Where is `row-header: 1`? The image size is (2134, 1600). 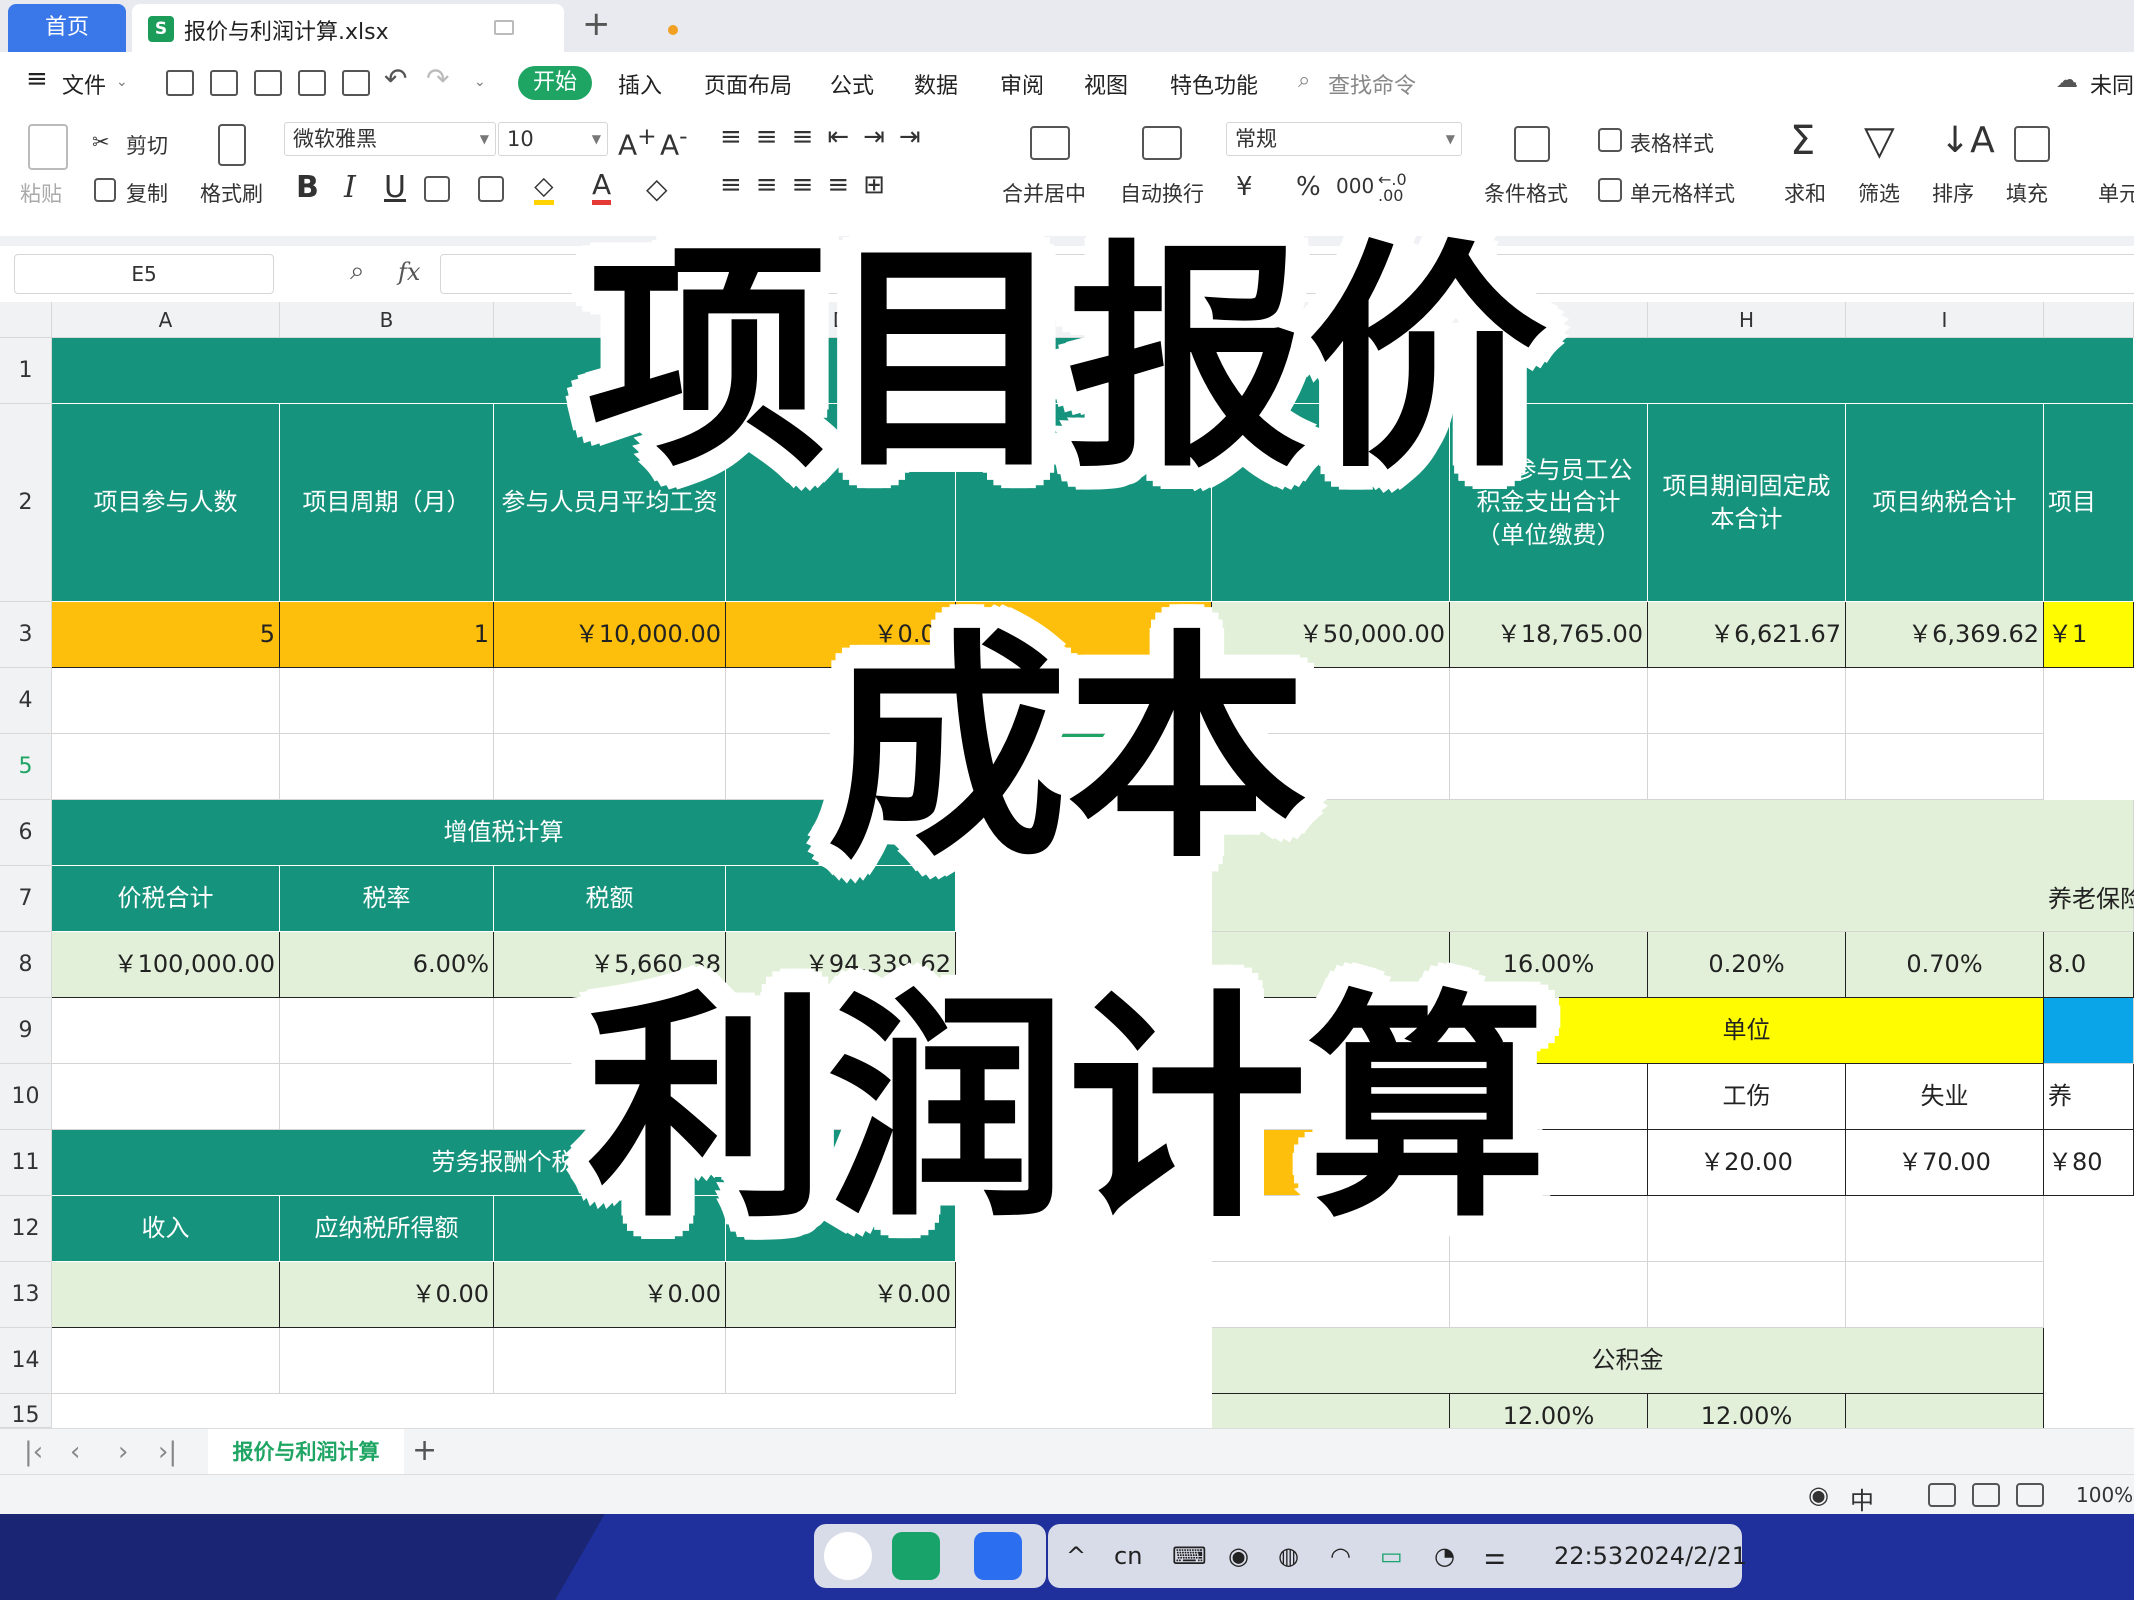 row-header: 1 is located at coordinates (26, 371).